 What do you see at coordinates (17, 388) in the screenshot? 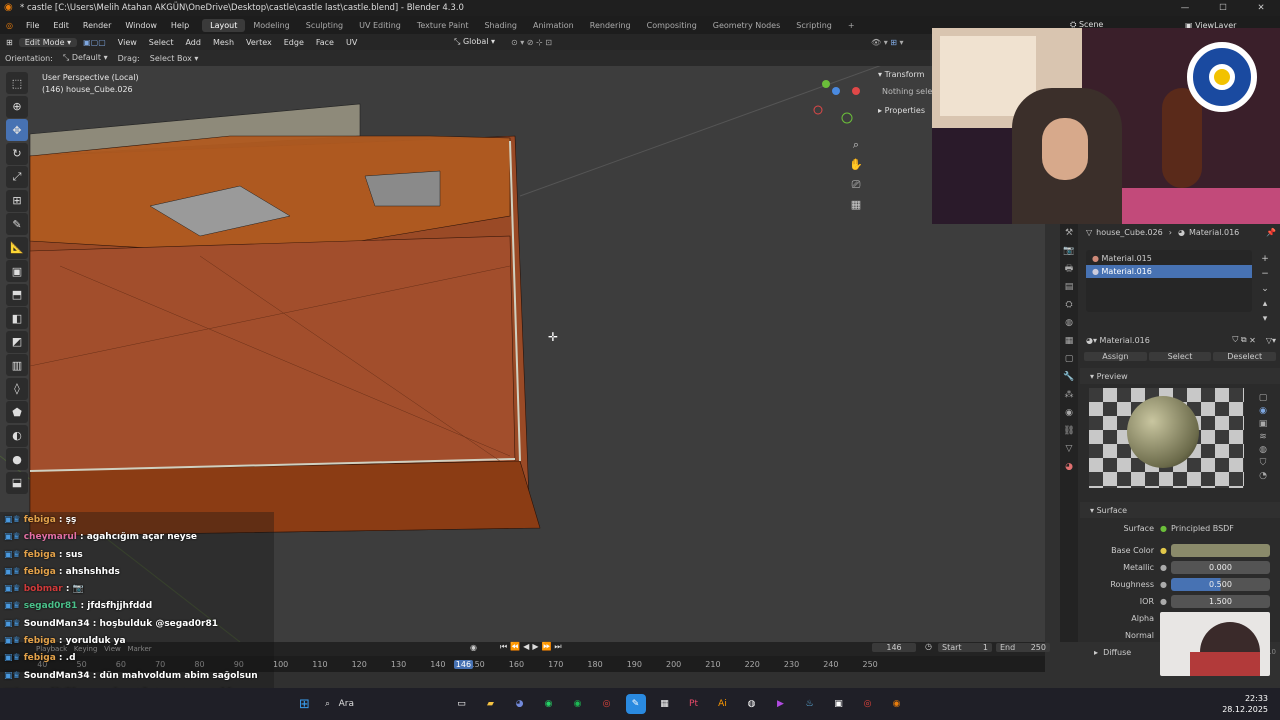
I see `knife-tool-icon: ◊` at bounding box center [17, 388].